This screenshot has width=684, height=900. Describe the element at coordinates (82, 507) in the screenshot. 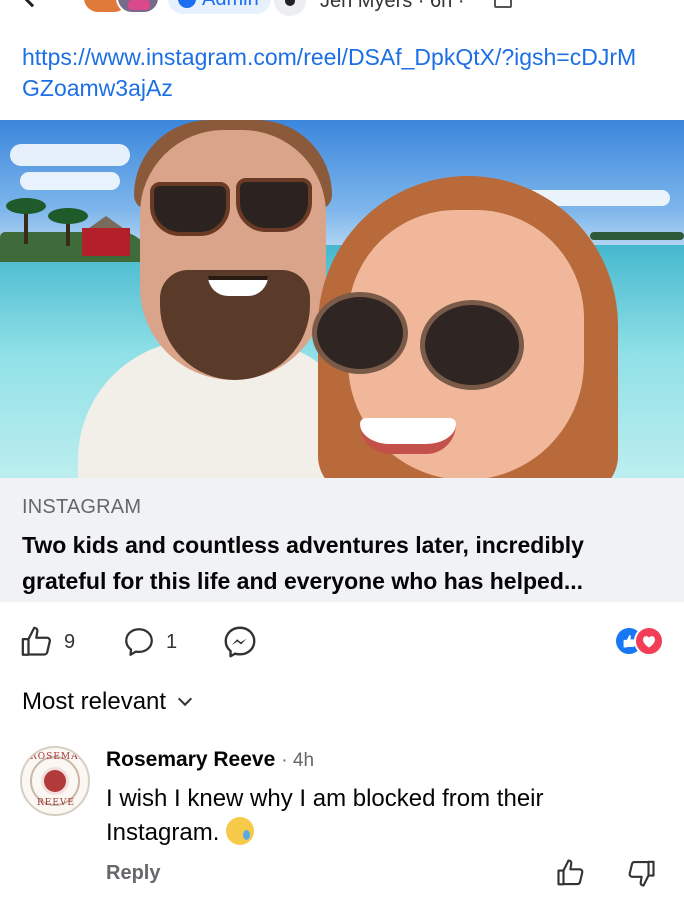

I see `preview-source: INSTAGRAM` at that location.